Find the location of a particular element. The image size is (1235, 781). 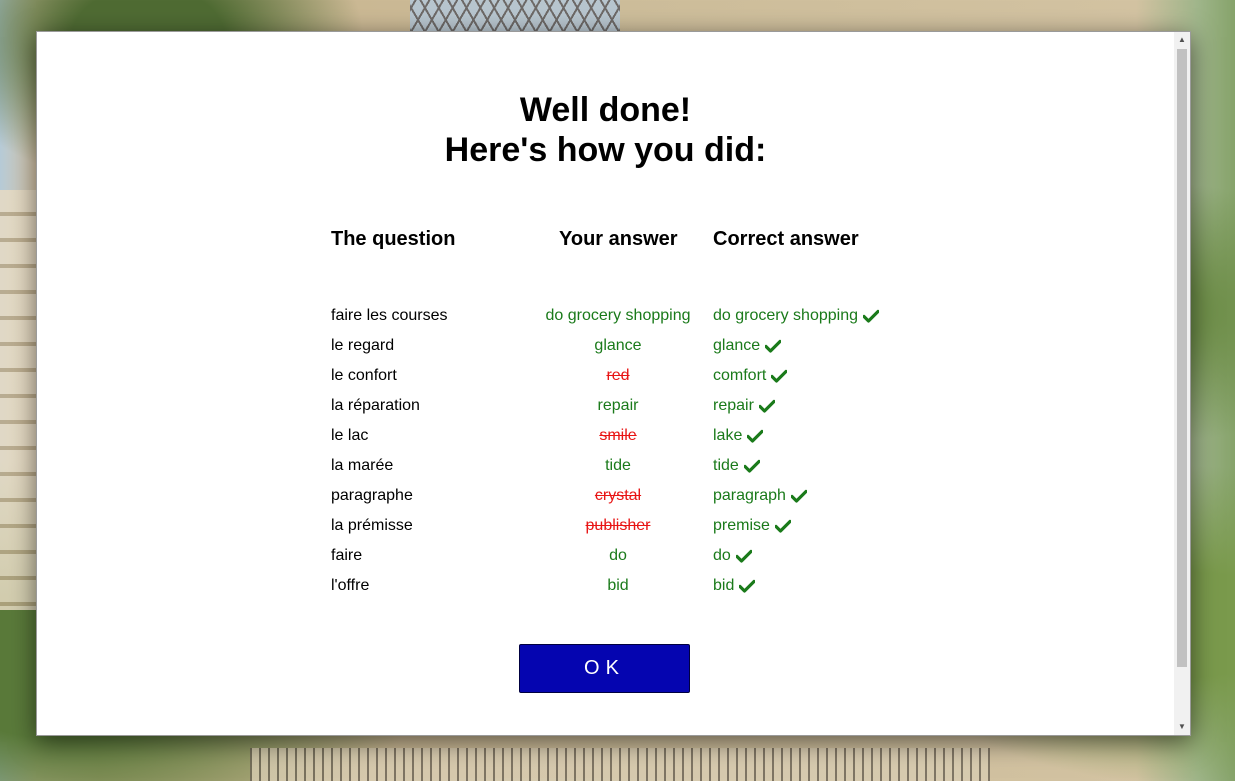

correct-answer-text: premise is located at coordinates (741, 525).